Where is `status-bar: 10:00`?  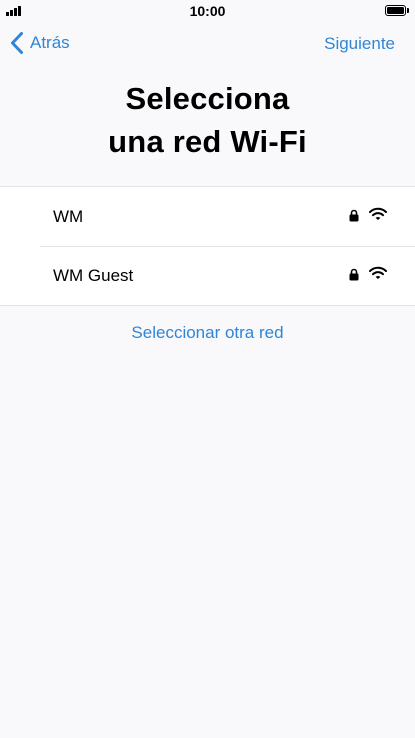
status-bar: 10:00 is located at coordinates (207, 11).